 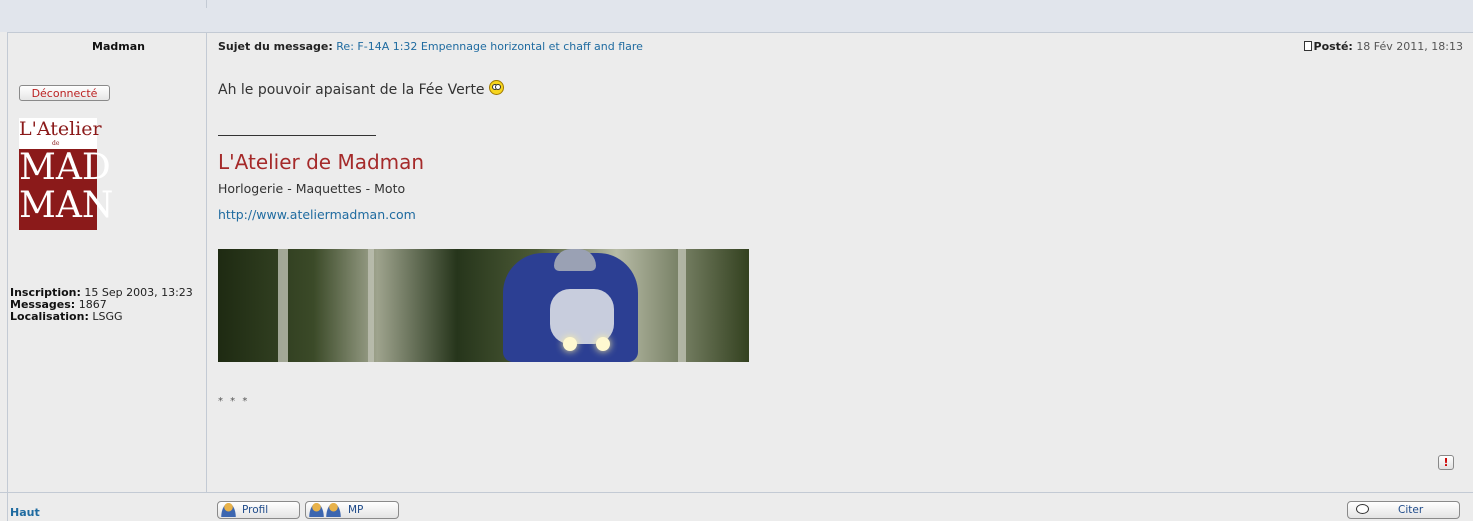 I want to click on quote-button-label: Citer, so click(x=1411, y=510).